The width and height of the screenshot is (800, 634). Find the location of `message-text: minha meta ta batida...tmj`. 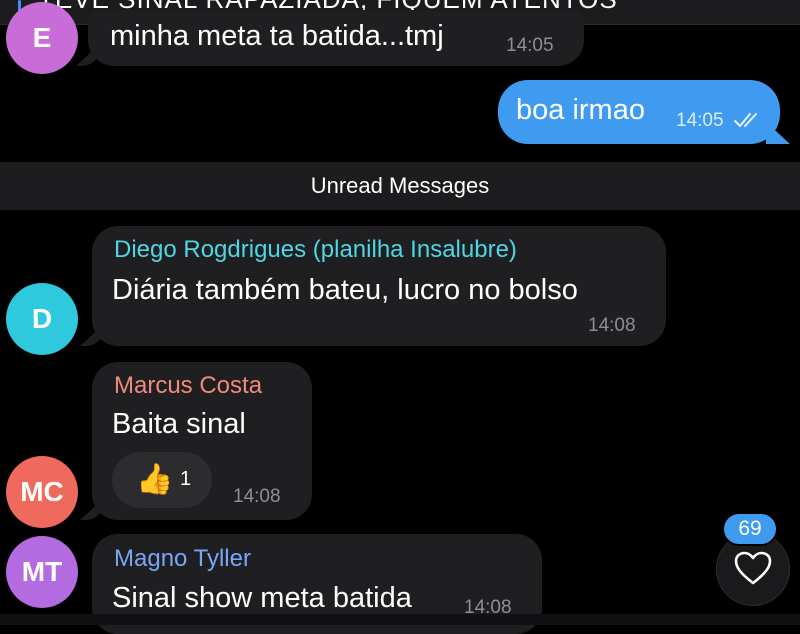

message-text: minha meta ta batida...tmj is located at coordinates (277, 36).